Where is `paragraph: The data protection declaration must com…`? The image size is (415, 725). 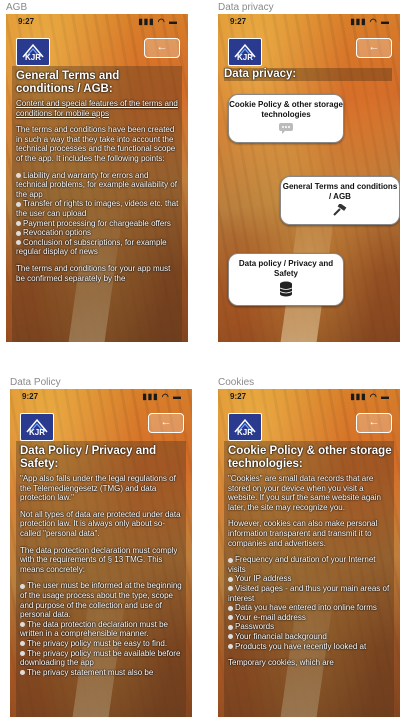 paragraph: The data protection declaration must com… is located at coordinates (99, 559).